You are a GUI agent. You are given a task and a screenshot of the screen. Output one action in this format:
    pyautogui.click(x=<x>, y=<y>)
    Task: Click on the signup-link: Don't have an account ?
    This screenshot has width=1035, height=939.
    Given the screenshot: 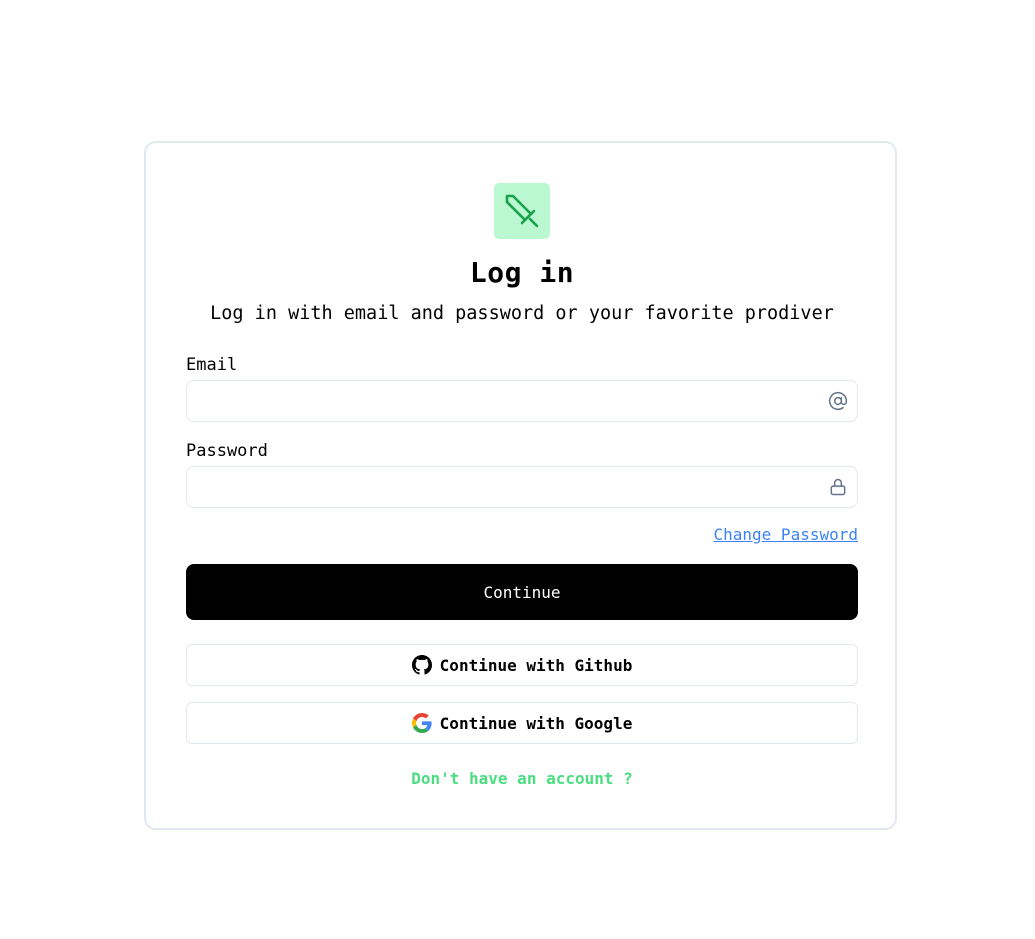 What is the action you would take?
    pyautogui.click(x=522, y=779)
    